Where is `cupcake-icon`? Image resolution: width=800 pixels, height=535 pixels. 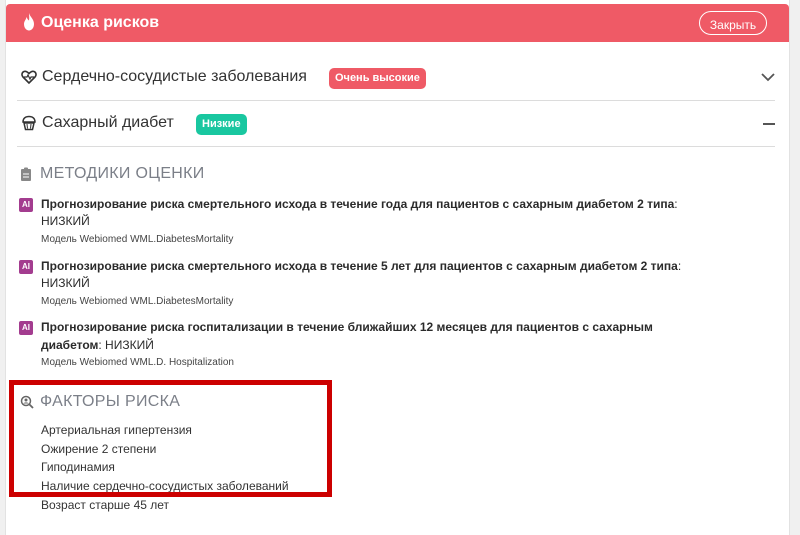 cupcake-icon is located at coordinates (29, 123).